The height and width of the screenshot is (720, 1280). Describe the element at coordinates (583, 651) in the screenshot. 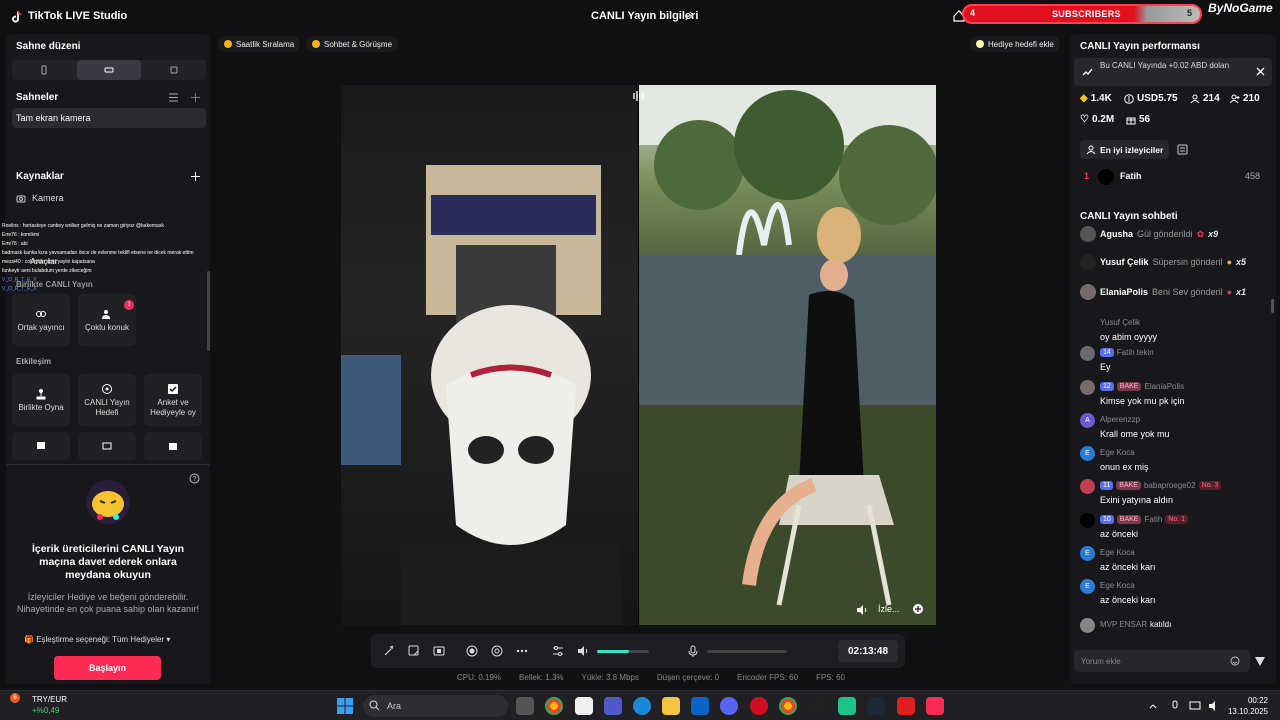

I see `speaker-icon` at that location.